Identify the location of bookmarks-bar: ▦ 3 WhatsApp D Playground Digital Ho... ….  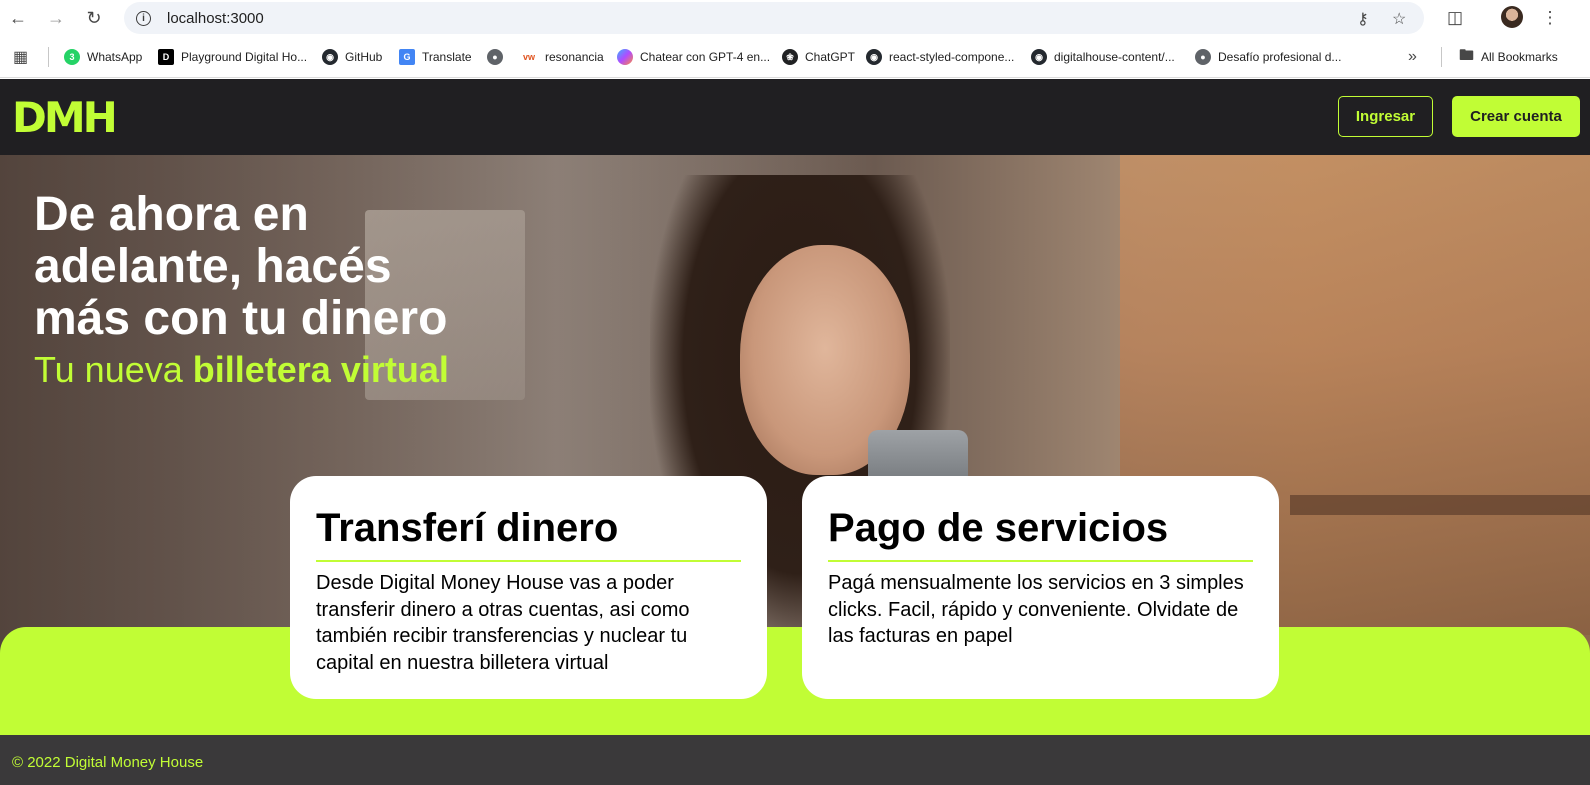
(795, 57).